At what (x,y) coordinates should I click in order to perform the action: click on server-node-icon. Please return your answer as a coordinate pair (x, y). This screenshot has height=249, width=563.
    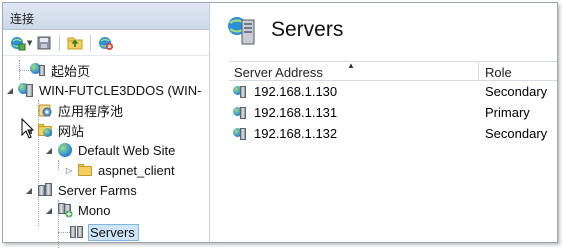
    Looking at the image, I should click on (26, 90).